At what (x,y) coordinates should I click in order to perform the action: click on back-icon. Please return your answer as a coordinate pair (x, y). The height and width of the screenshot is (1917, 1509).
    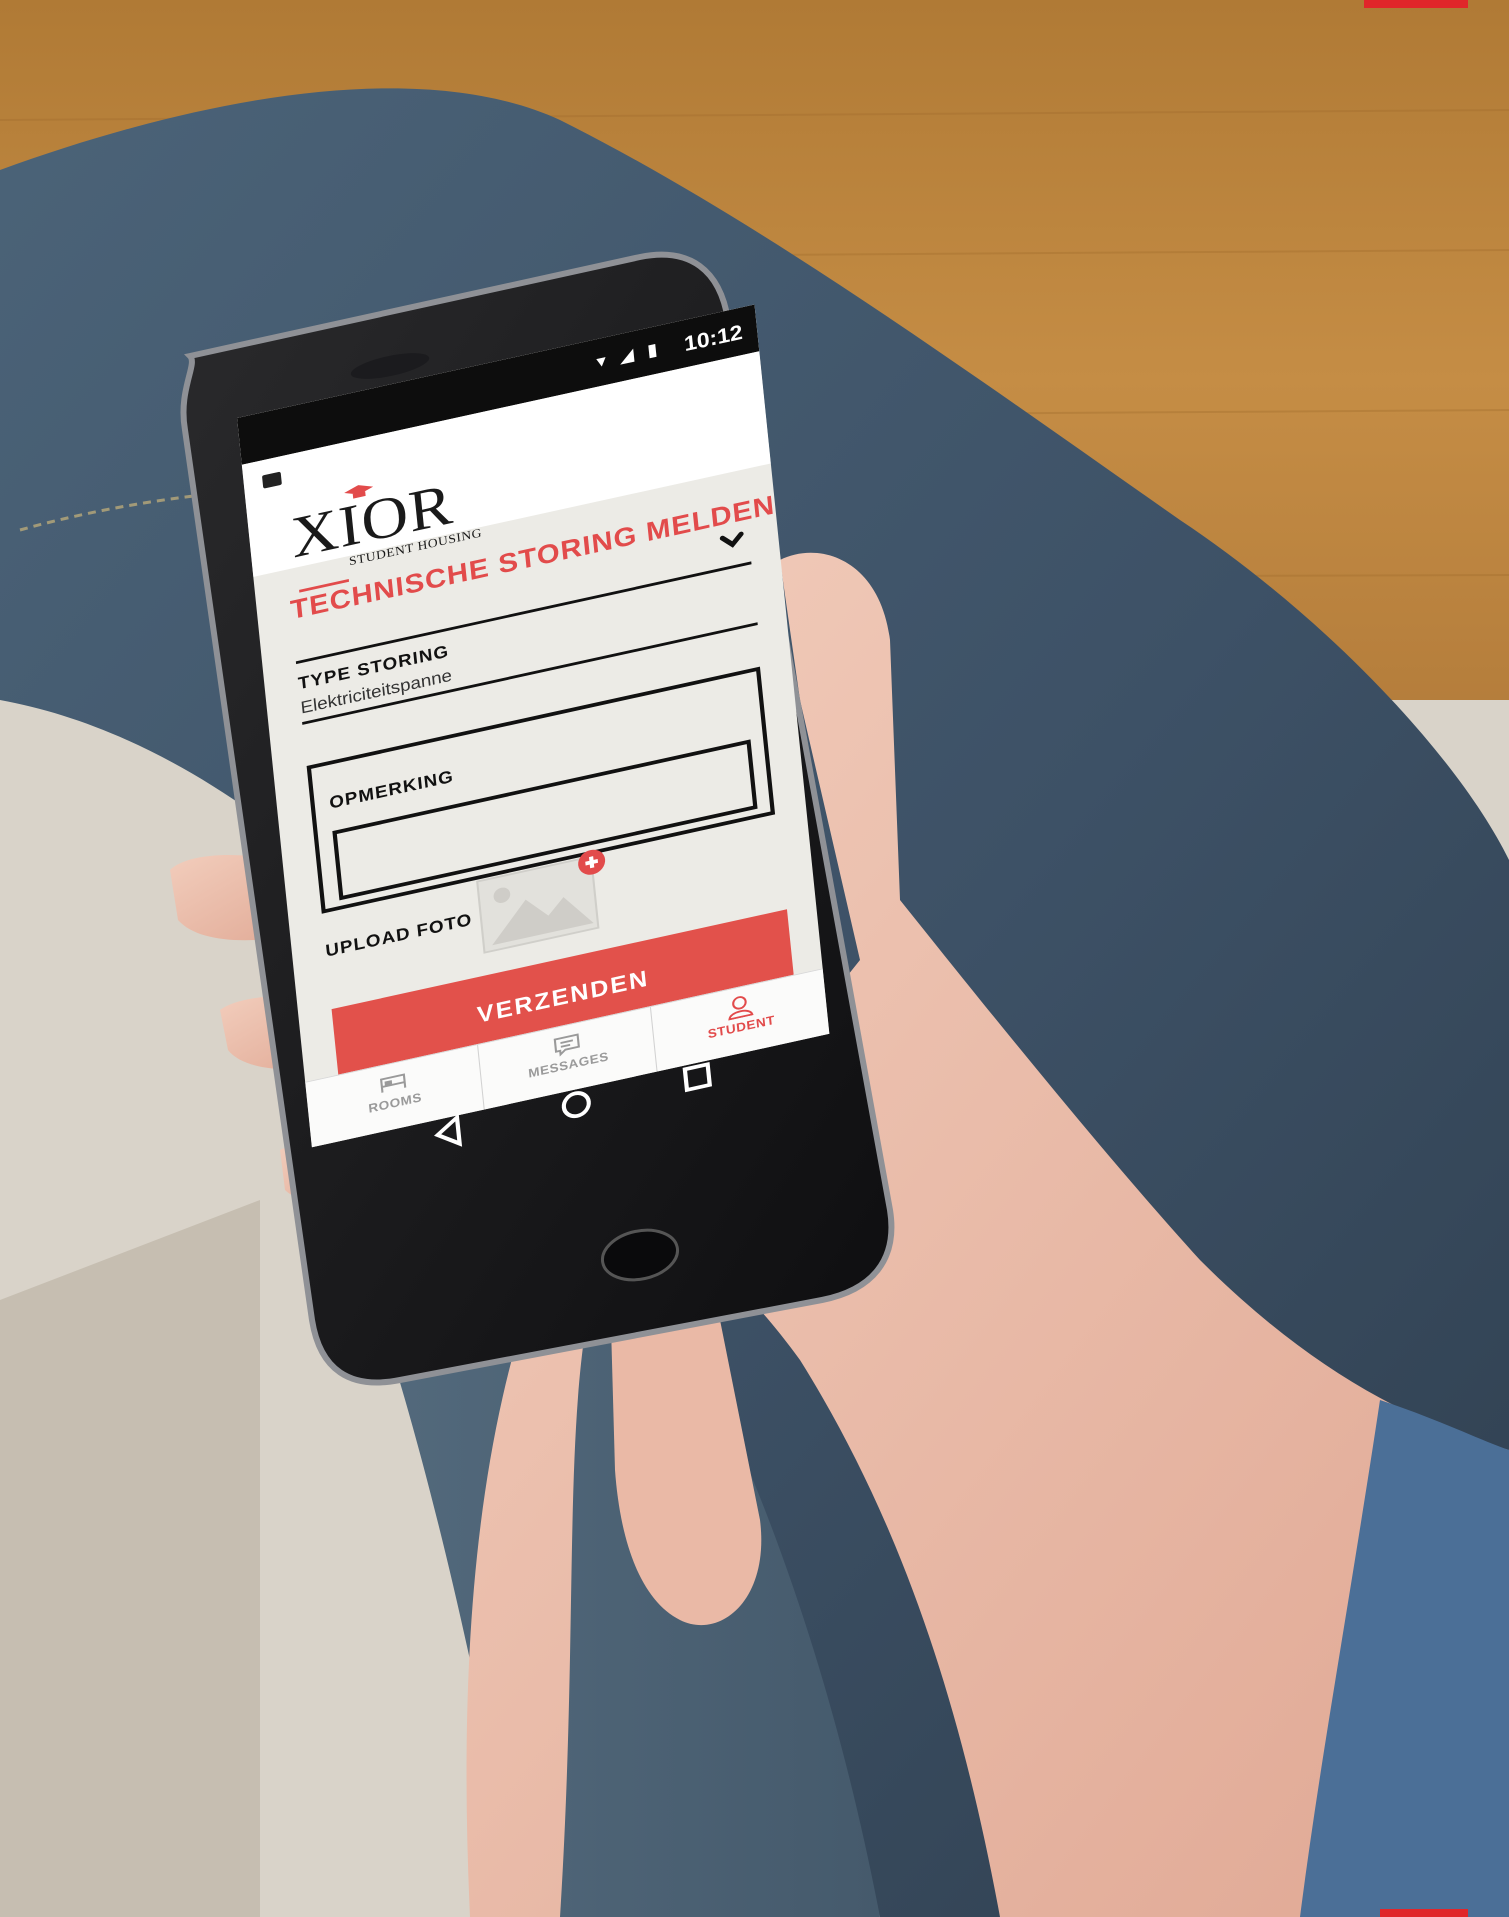
    Looking at the image, I should click on (448, 1130).